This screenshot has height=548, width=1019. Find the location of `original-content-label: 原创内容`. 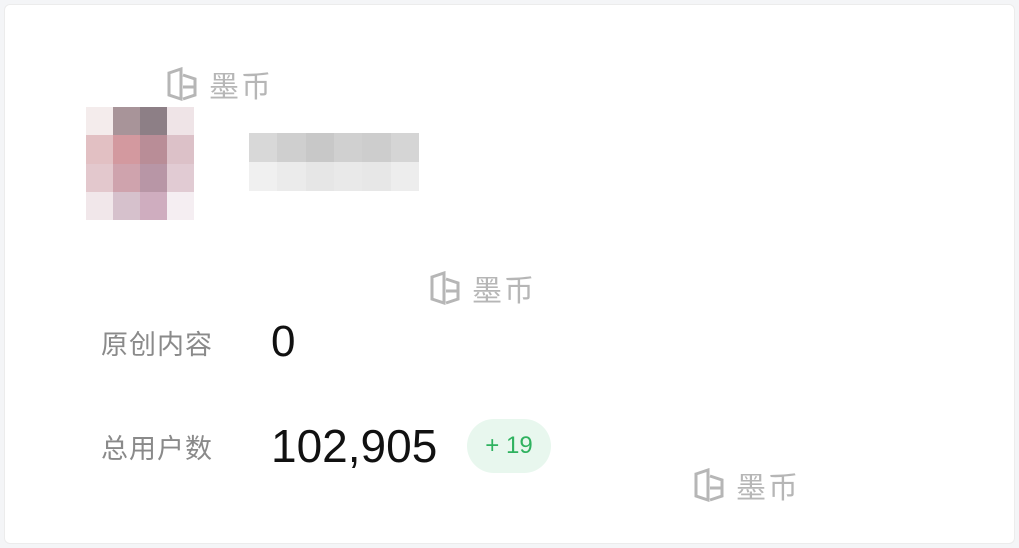

original-content-label: 原创内容 is located at coordinates (157, 344).